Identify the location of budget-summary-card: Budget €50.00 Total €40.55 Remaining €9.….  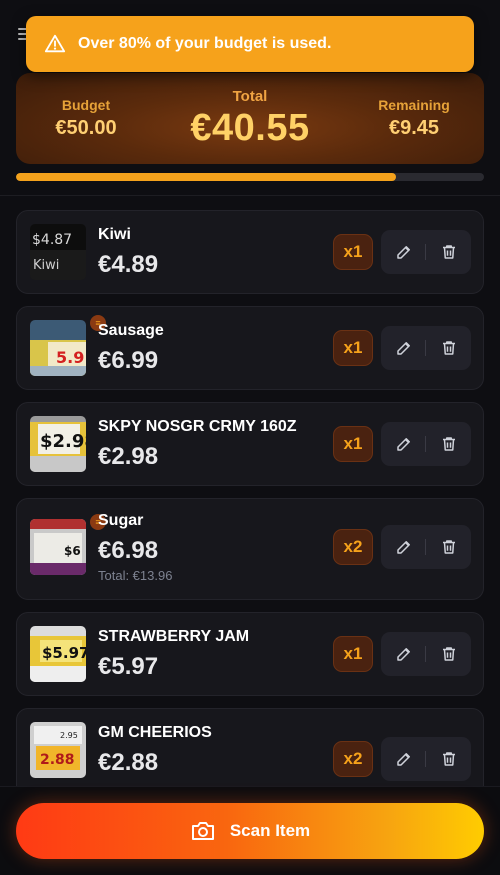
(250, 118).